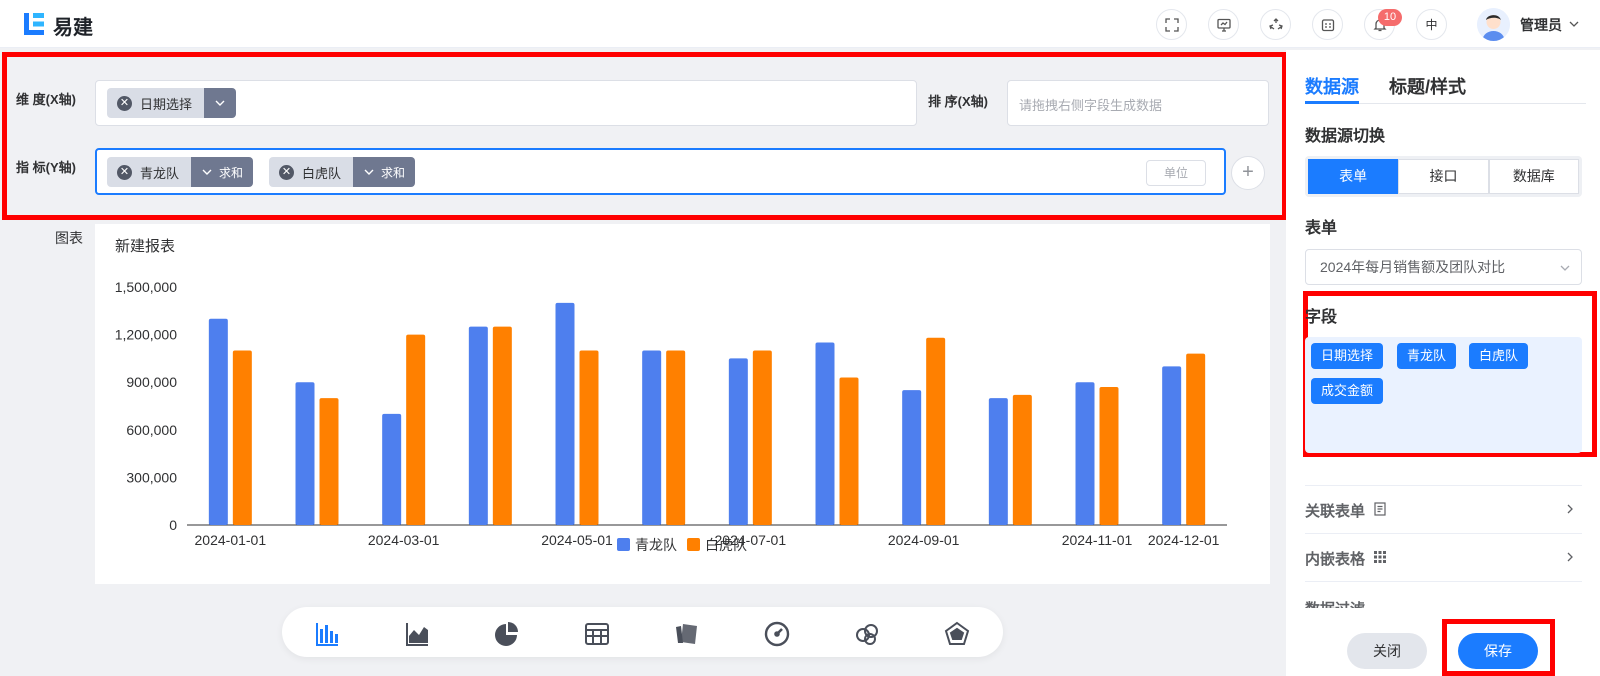 Image resolution: width=1600 pixels, height=676 pixels. I want to click on dimension-chip: ✕ 日期选择, so click(172, 103).